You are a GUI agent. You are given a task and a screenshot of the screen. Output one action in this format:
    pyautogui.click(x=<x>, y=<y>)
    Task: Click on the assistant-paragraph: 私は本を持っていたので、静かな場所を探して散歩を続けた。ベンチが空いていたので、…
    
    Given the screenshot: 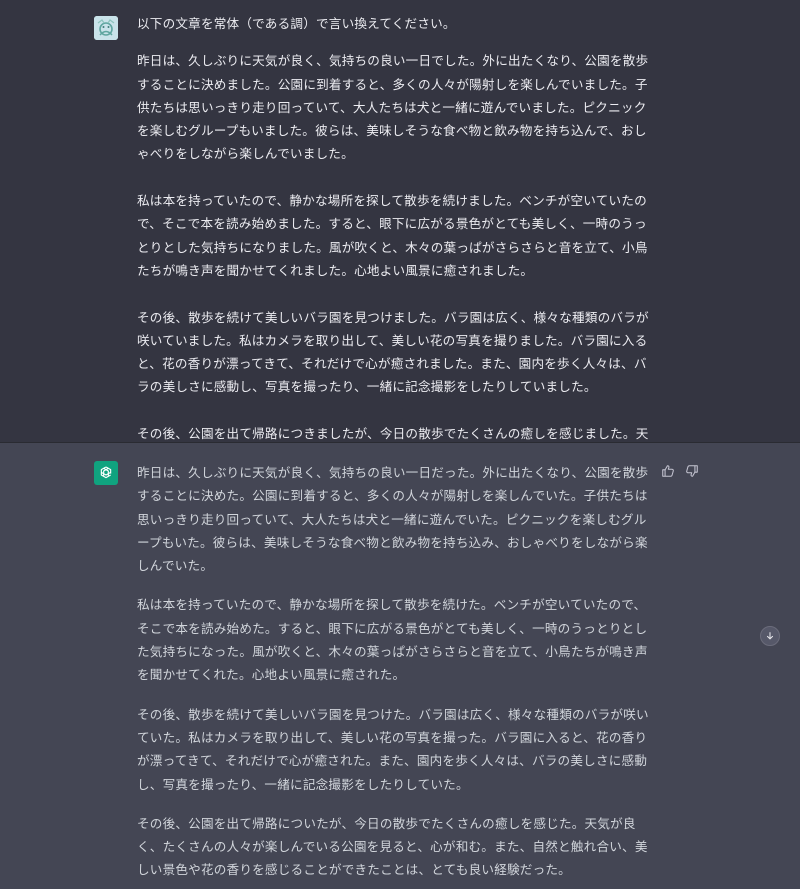 What is the action you would take?
    pyautogui.click(x=392, y=640)
    